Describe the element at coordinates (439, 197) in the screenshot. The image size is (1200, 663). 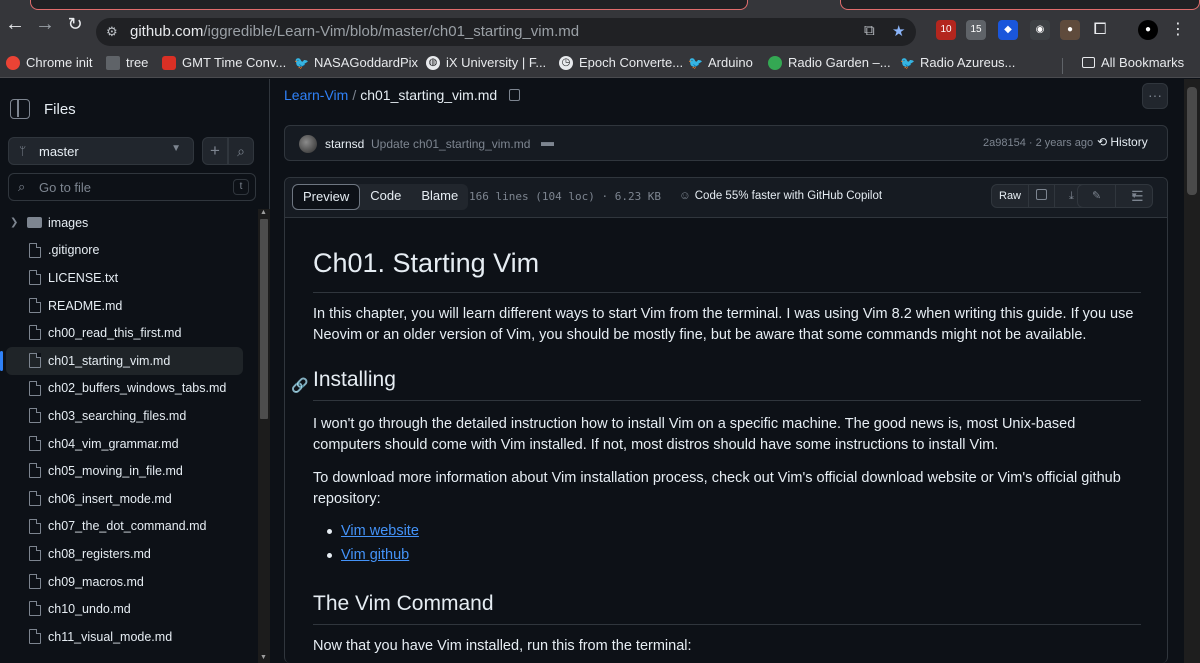
I see `tab-blame: Blame` at that location.